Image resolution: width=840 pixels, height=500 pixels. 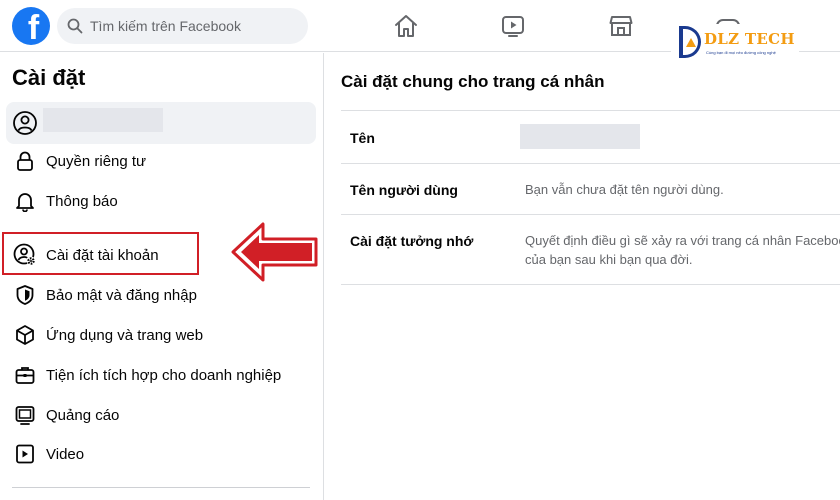 What do you see at coordinates (473, 81) in the screenshot?
I see `page-title: Cài đặt chung cho trang cá nhân` at bounding box center [473, 81].